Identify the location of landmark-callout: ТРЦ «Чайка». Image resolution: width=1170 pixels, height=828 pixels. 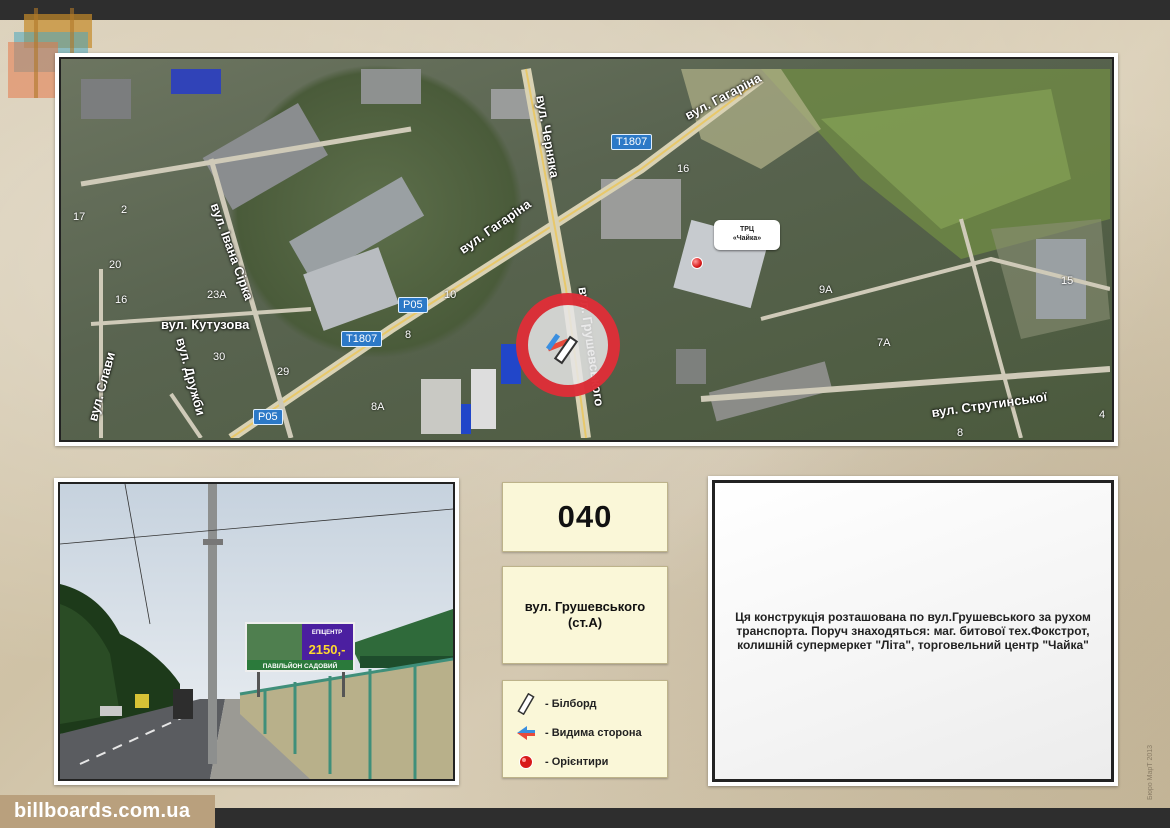
(747, 235).